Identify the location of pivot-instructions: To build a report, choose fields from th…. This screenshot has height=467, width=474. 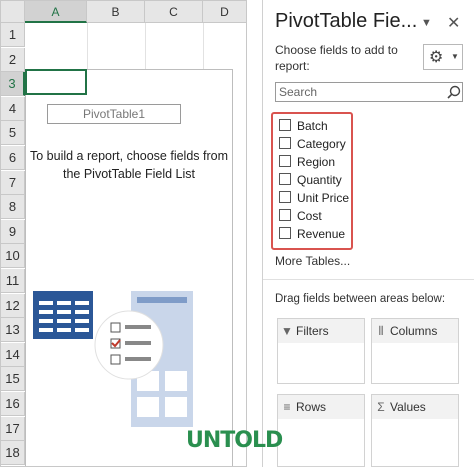
(129, 165).